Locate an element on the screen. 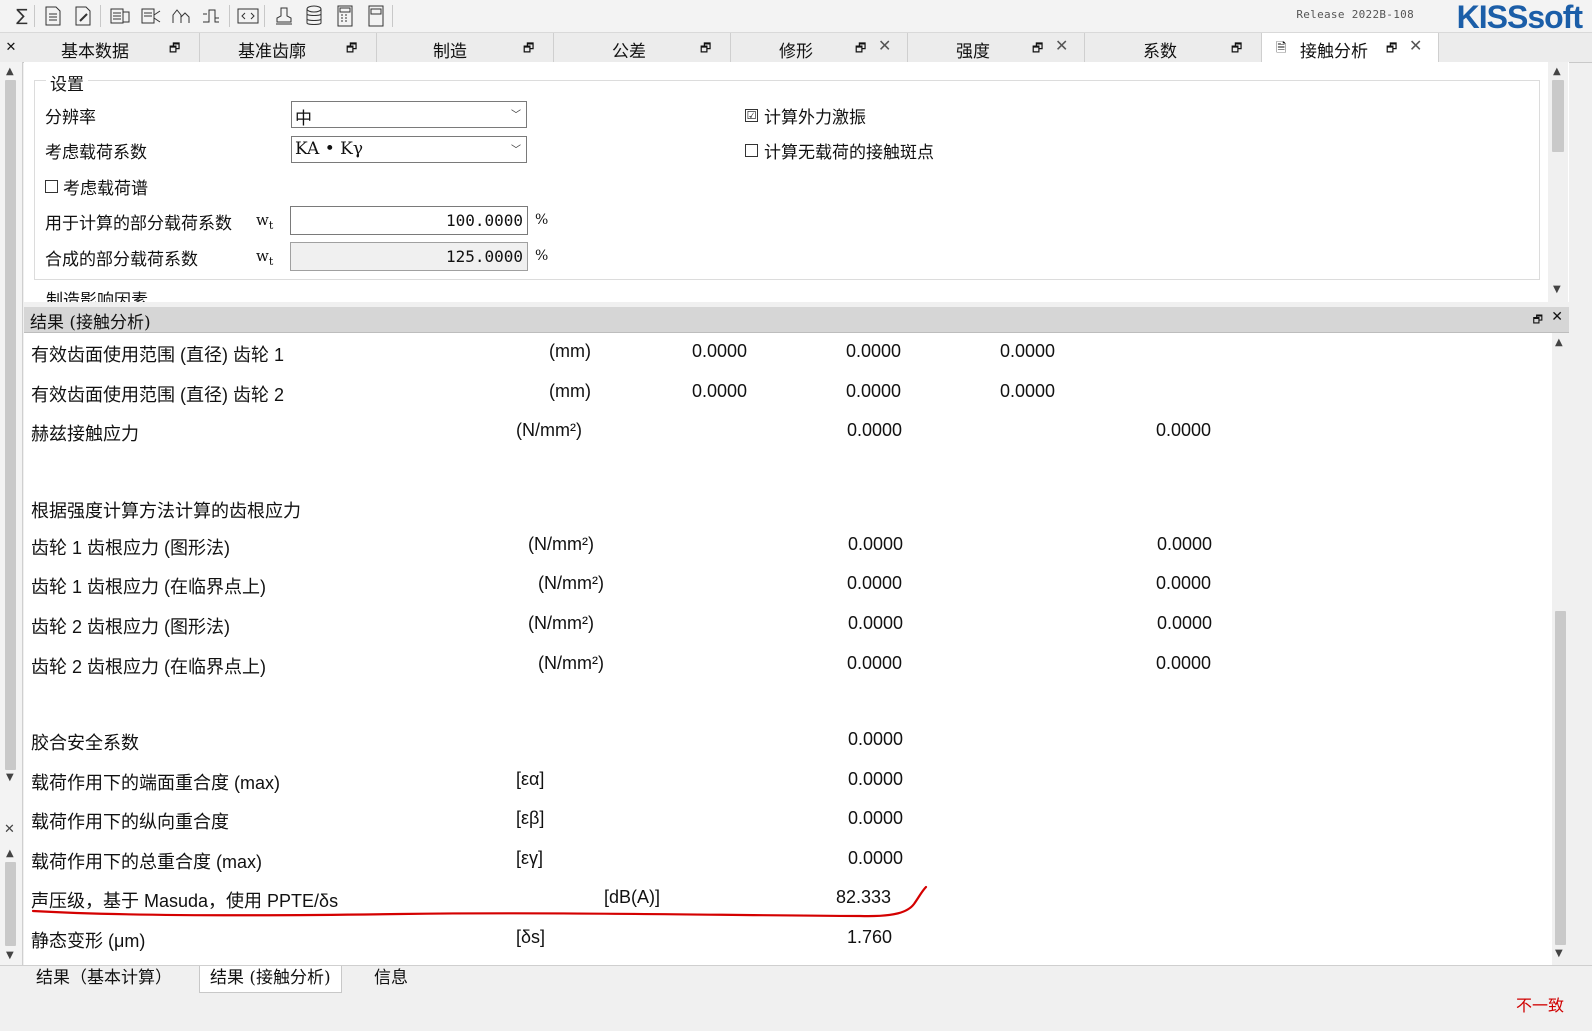 The width and height of the screenshot is (1592, 1031). status-inconsistent: 不一致 is located at coordinates (1539, 1005).